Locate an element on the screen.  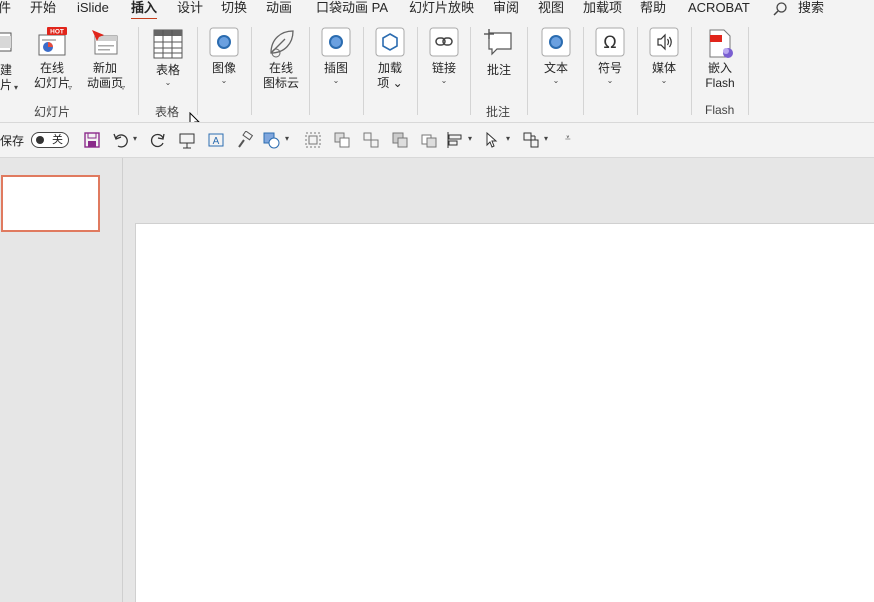
images-label: 图像 is located at coordinates (223, 68).